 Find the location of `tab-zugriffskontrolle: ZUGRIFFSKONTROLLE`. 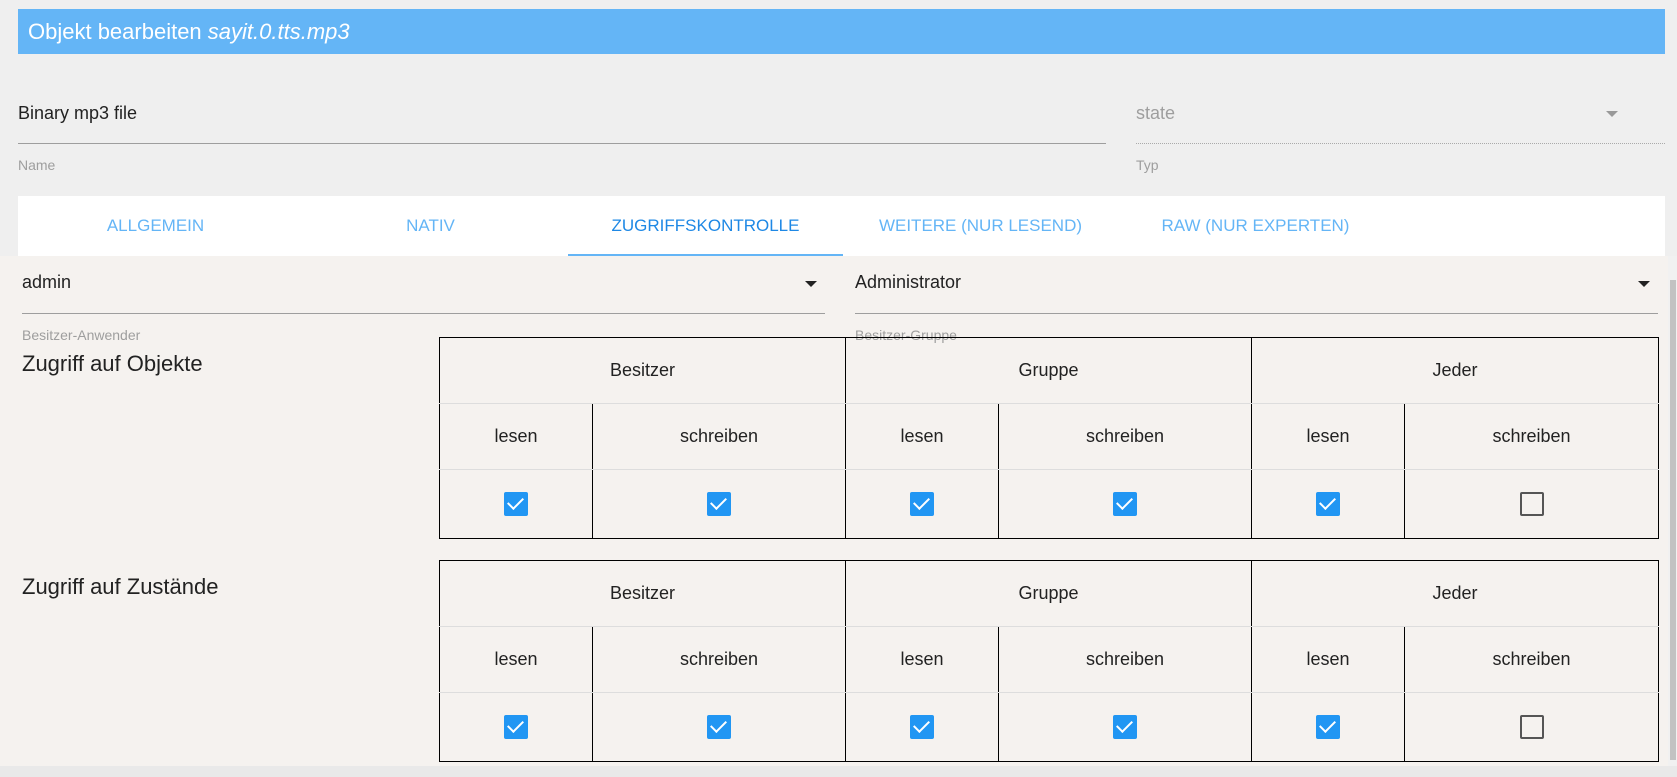

tab-zugriffskontrolle: ZUGRIFFSKONTROLLE is located at coordinates (705, 226).